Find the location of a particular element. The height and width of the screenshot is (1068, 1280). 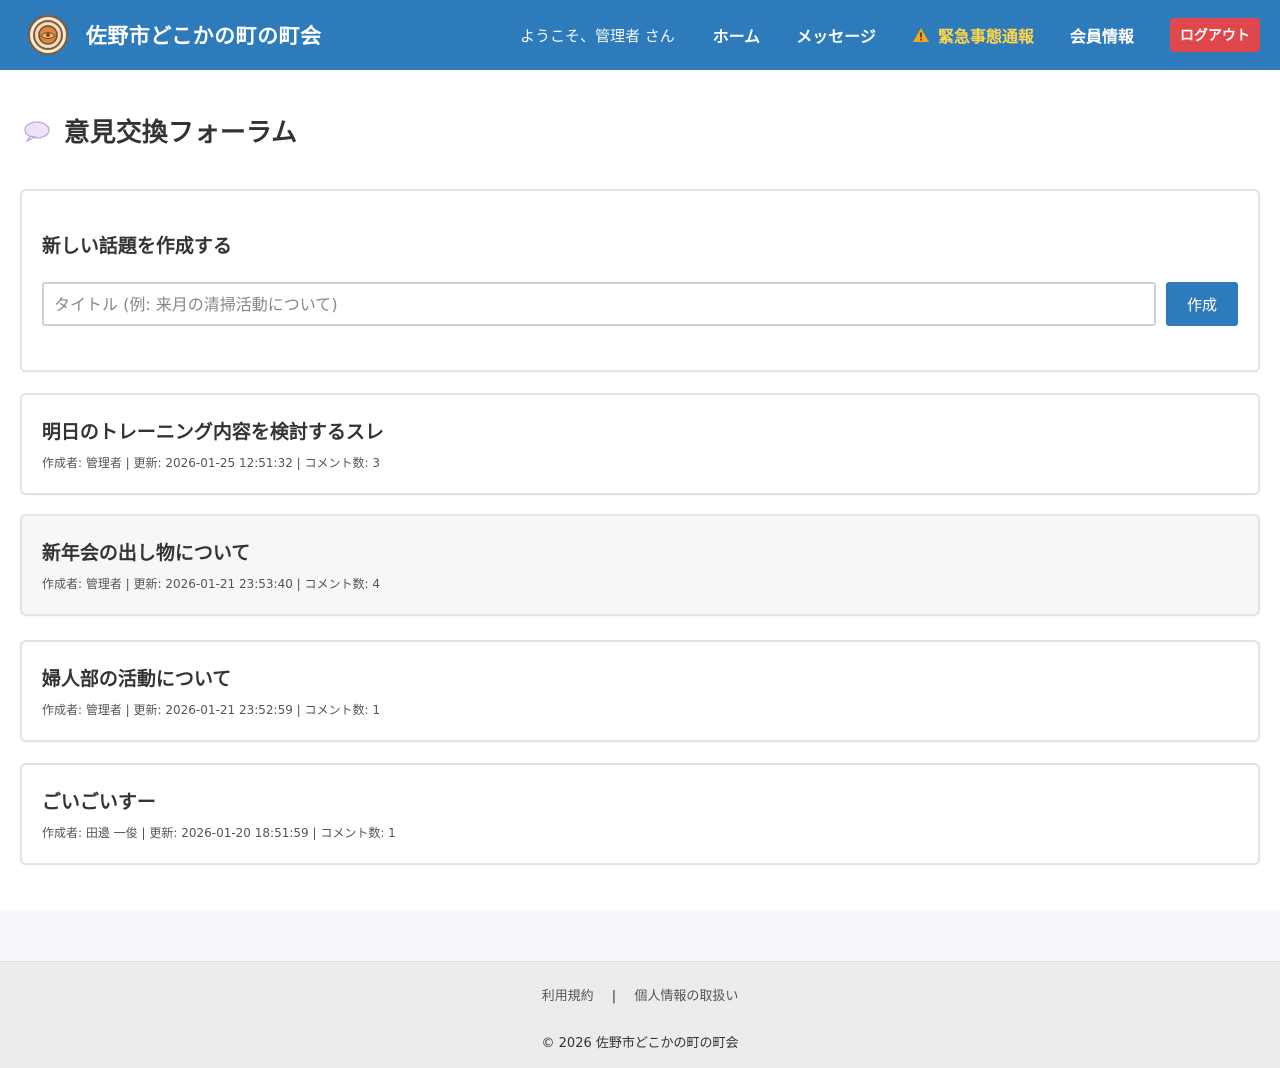

logout-button: ログアウト is located at coordinates (1215, 35).